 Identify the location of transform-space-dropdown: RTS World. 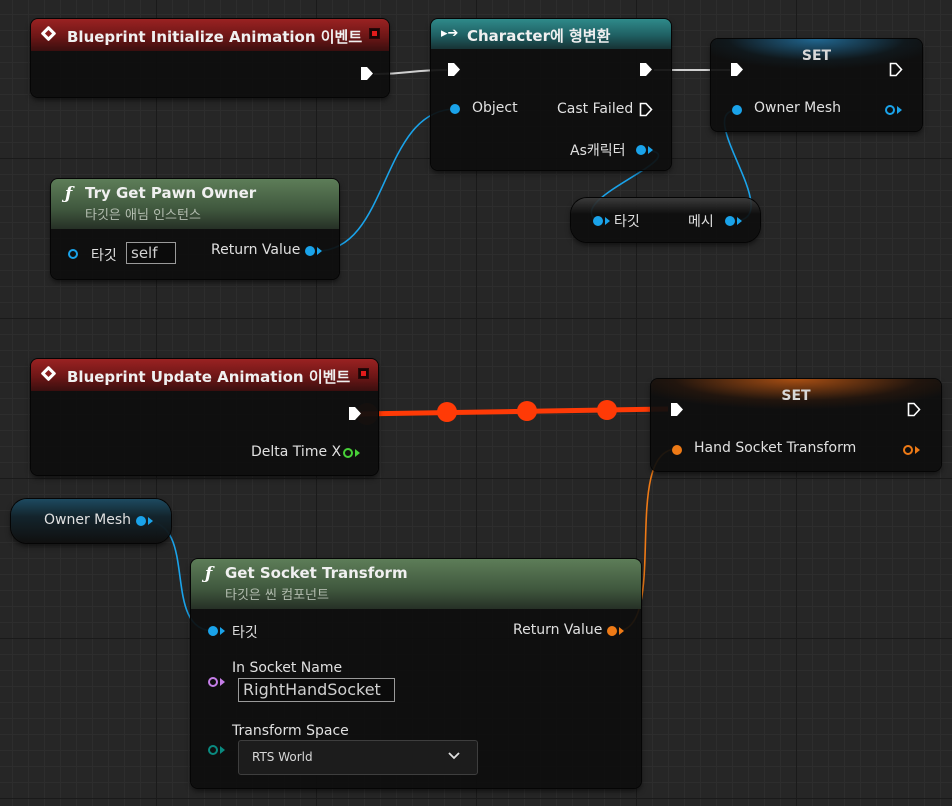
(358, 757).